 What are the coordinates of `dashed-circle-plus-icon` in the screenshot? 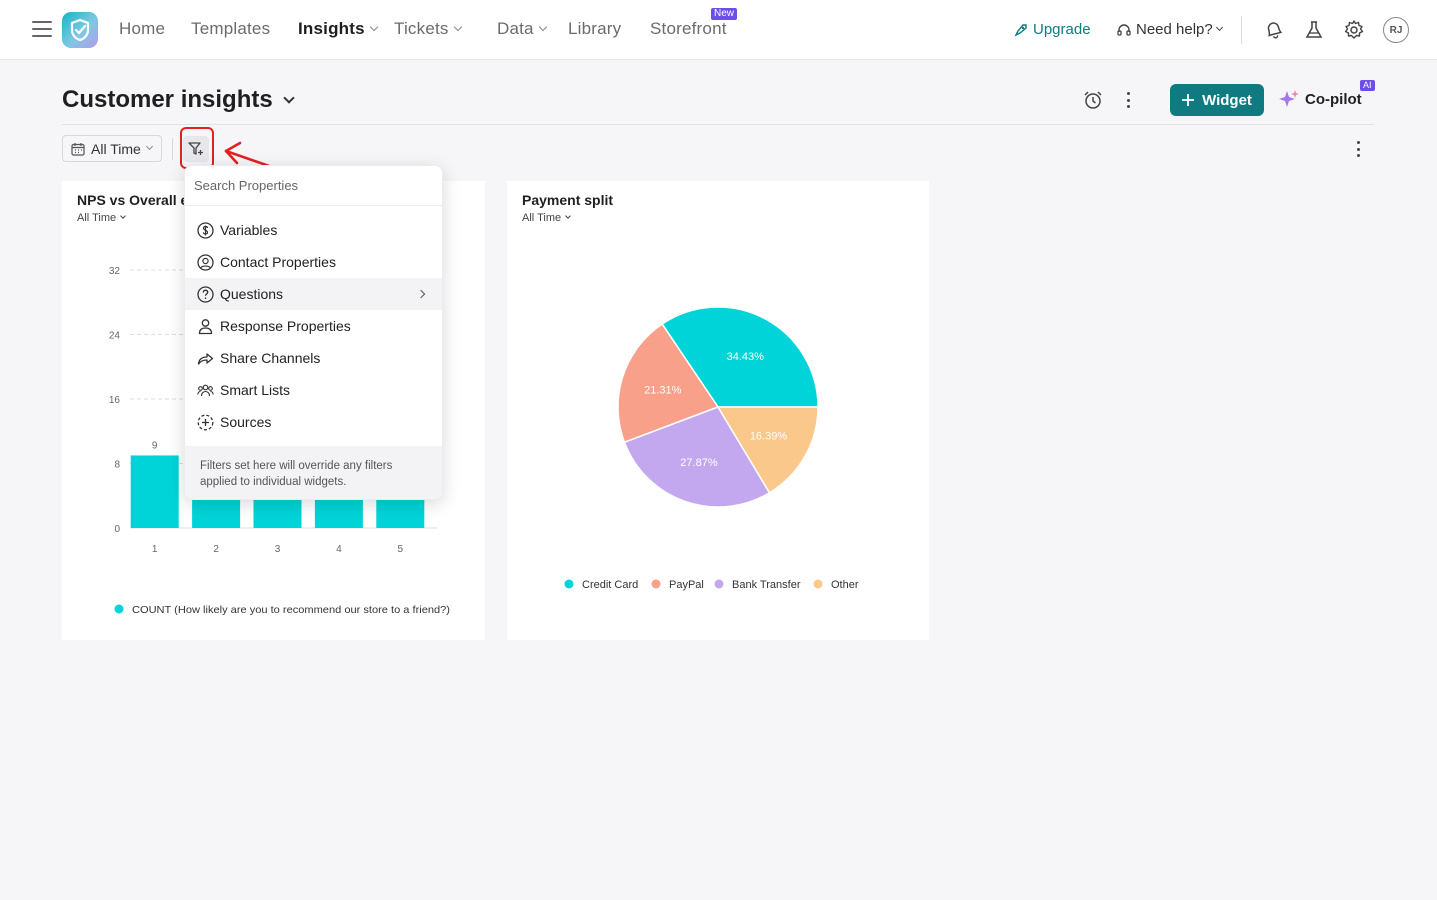 It's located at (205, 422).